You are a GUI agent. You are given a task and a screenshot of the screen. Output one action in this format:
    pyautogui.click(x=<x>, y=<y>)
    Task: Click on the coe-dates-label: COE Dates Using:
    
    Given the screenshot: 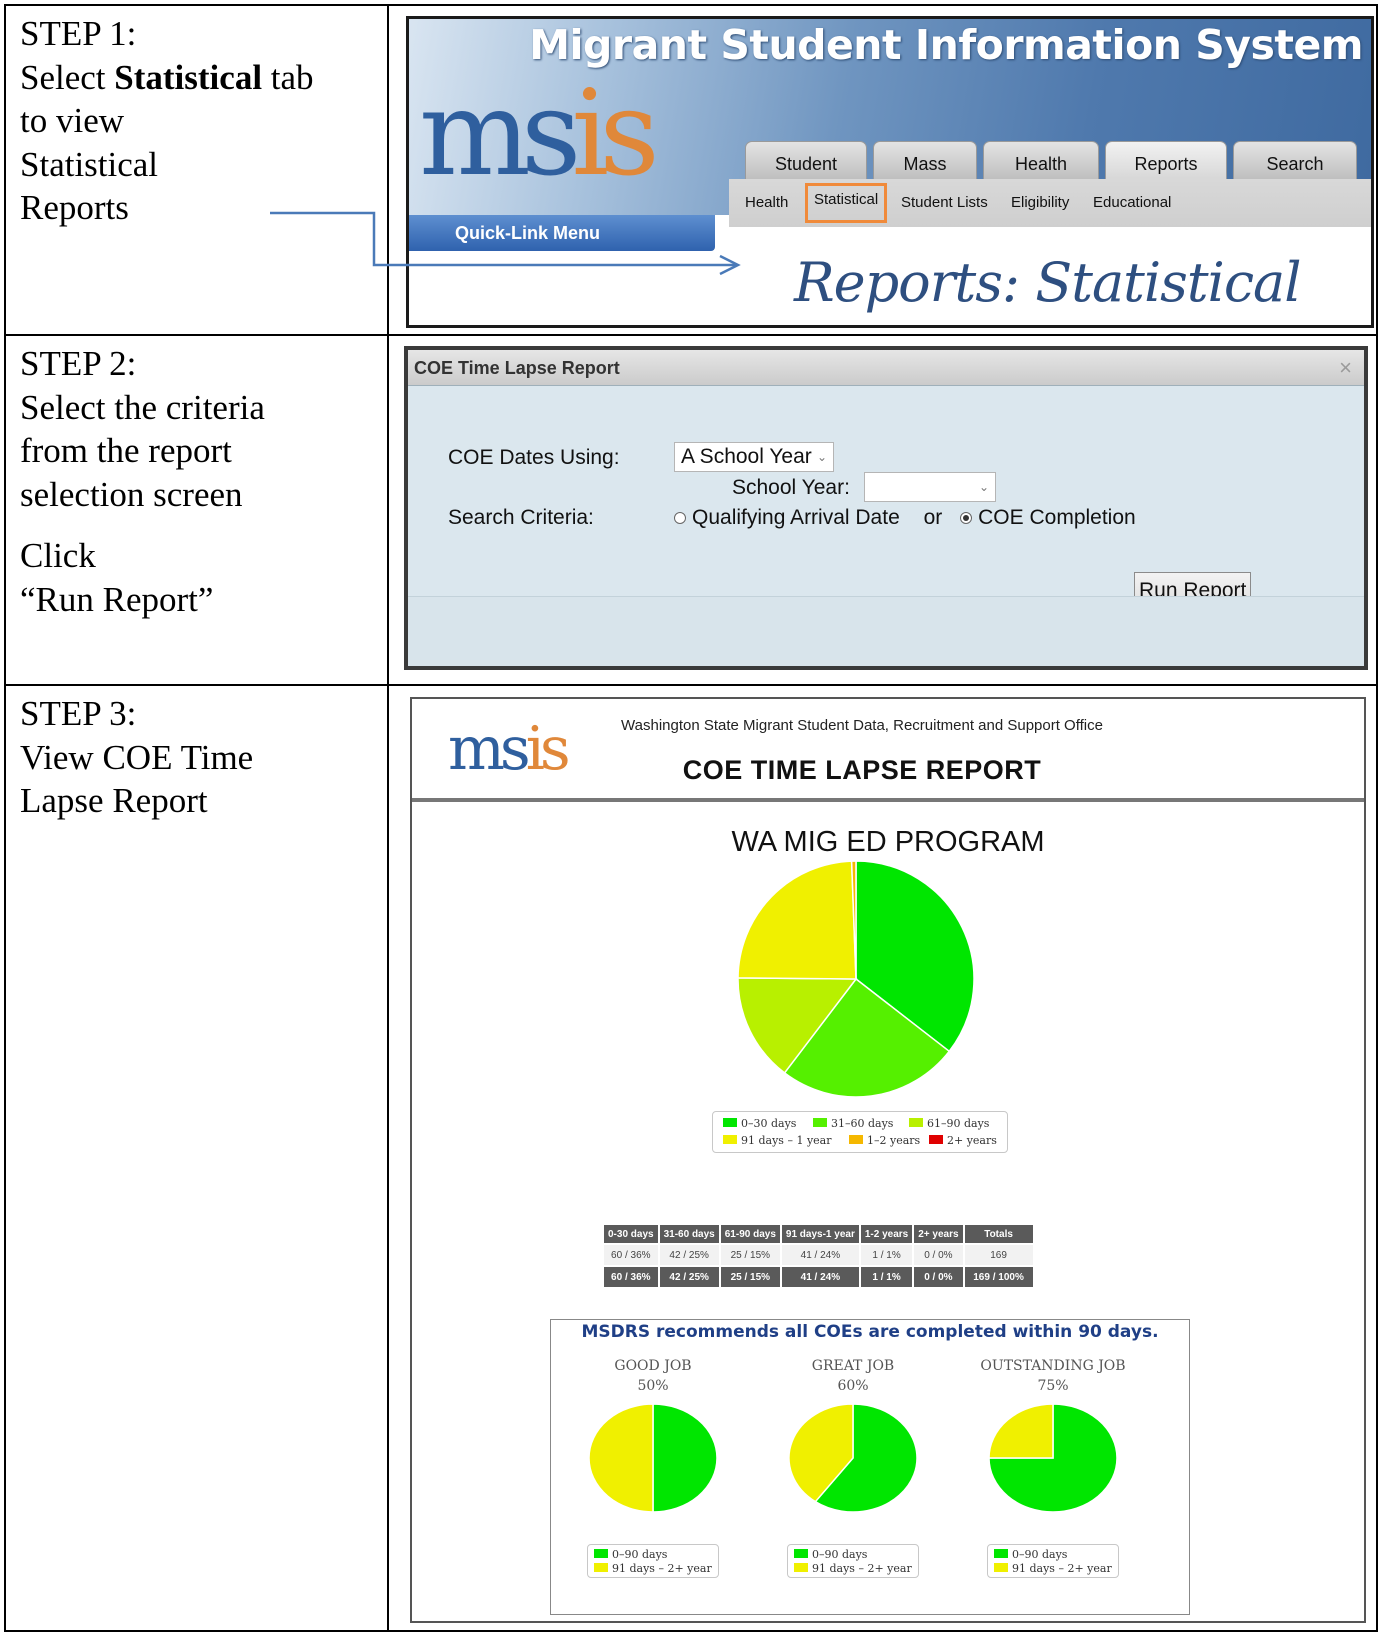 What is the action you would take?
    pyautogui.click(x=534, y=457)
    